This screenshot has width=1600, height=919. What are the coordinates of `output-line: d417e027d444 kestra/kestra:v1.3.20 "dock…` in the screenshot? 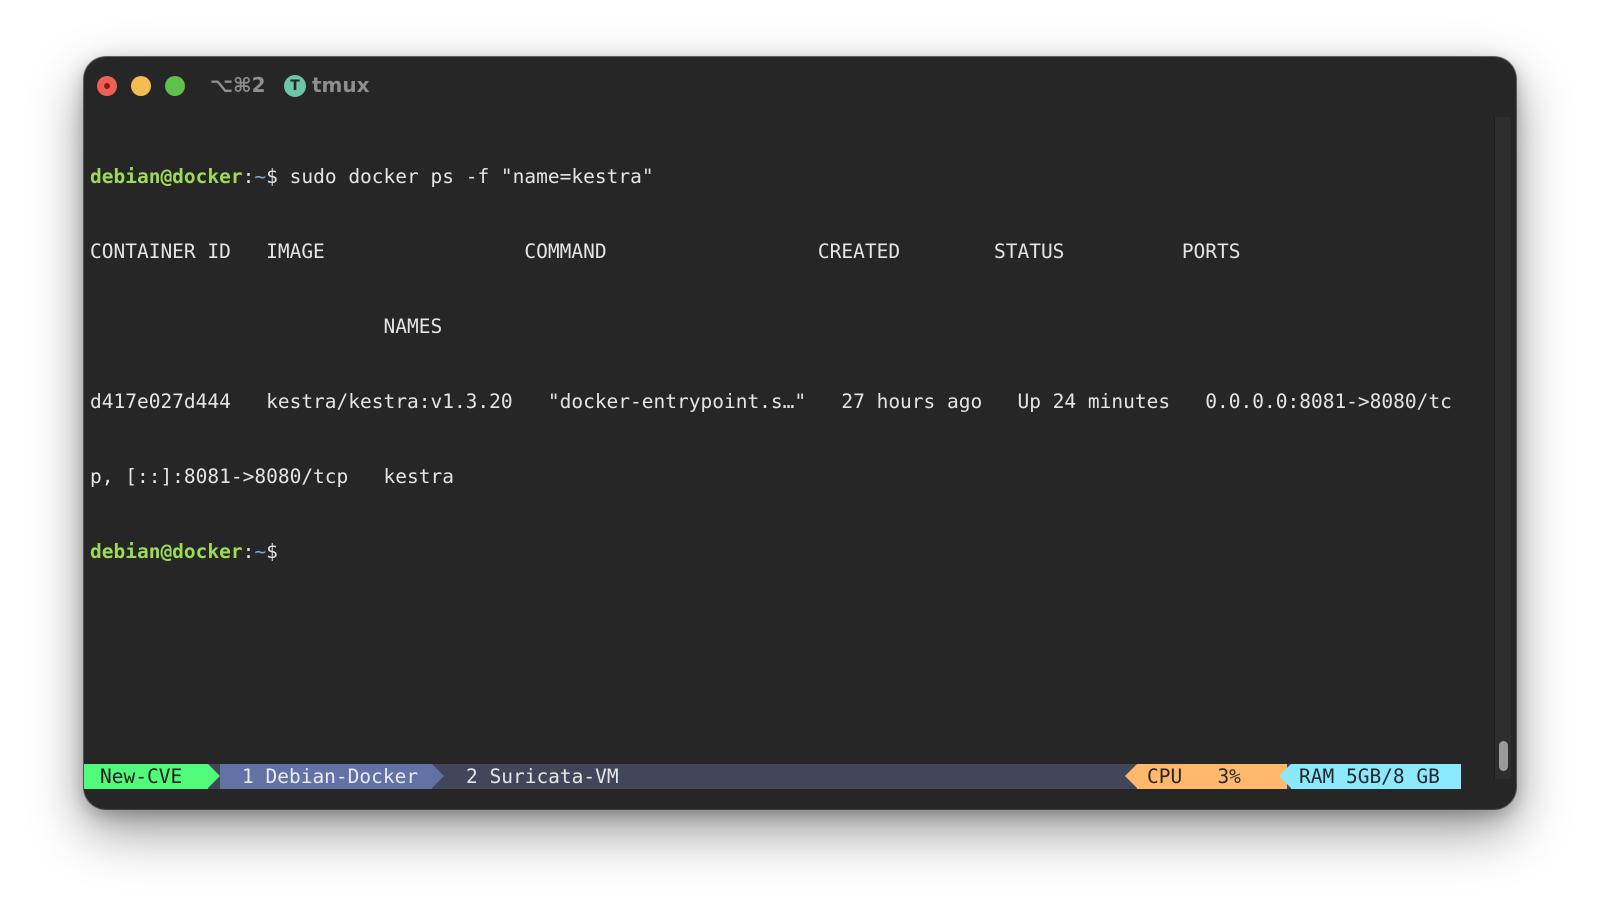 It's located at (771, 401).